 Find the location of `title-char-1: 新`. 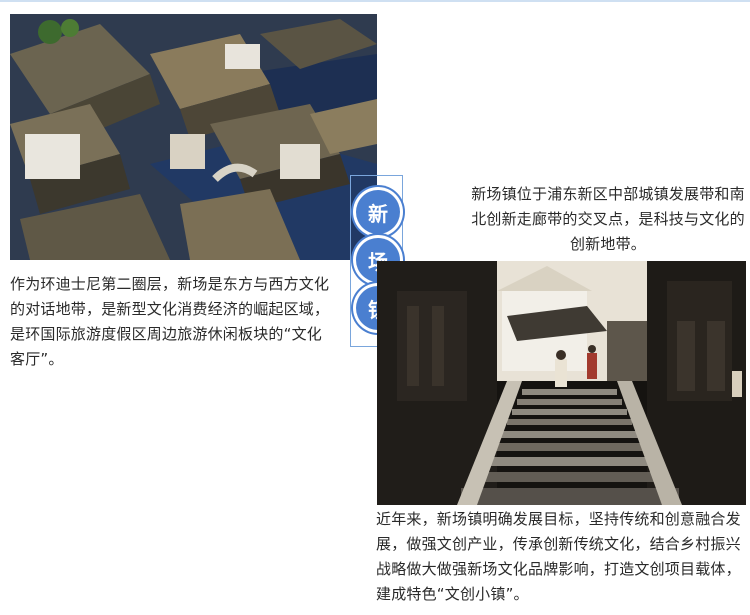

title-char-1: 新 is located at coordinates (378, 212).